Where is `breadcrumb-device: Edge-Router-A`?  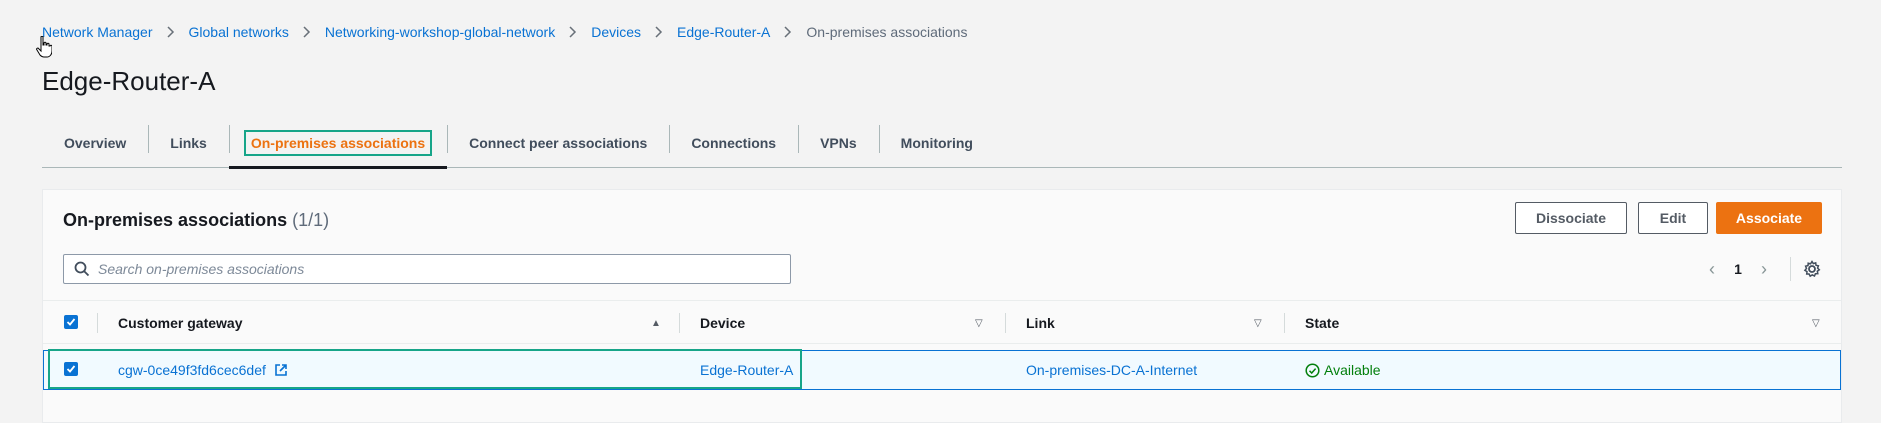 breadcrumb-device: Edge-Router-A is located at coordinates (723, 32).